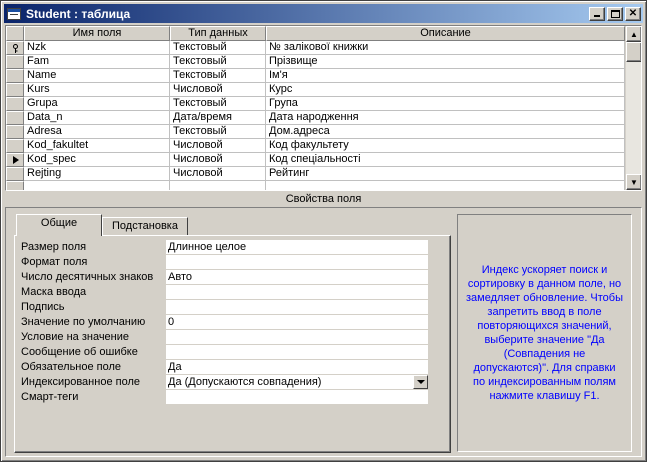  Describe the element at coordinates (97, 174) in the screenshot. I see `field-name-cell: Rejting` at that location.